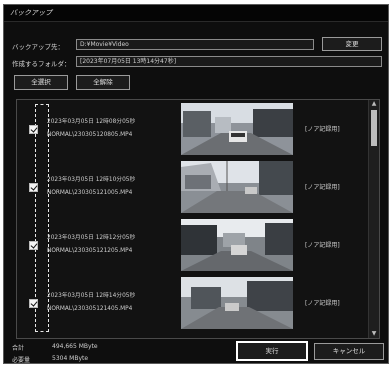  What do you see at coordinates (91, 122) in the screenshot?
I see `file-datetime: 2023年03月05日 12時08分05秒` at bounding box center [91, 122].